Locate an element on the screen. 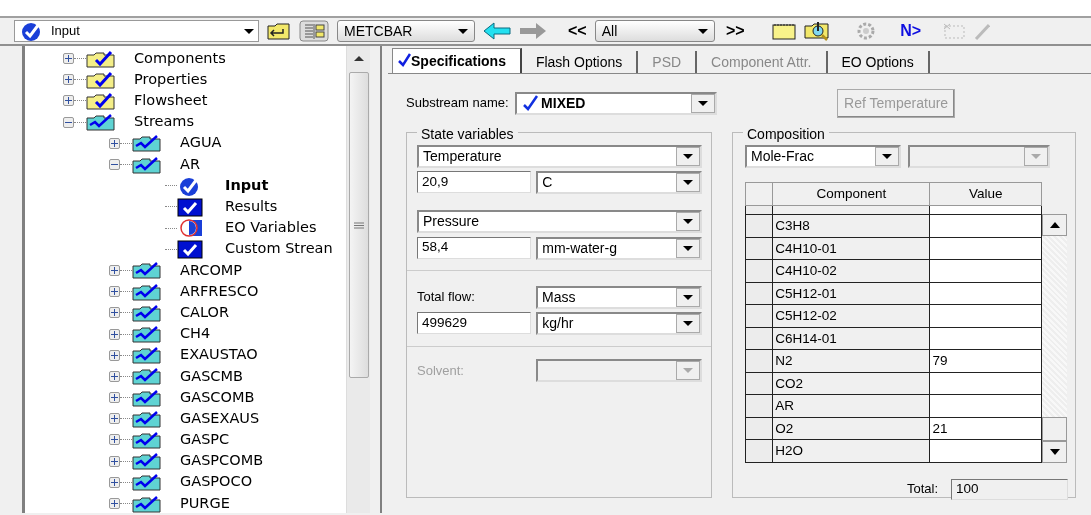  scroll-down-button is located at coordinates (1054, 451).